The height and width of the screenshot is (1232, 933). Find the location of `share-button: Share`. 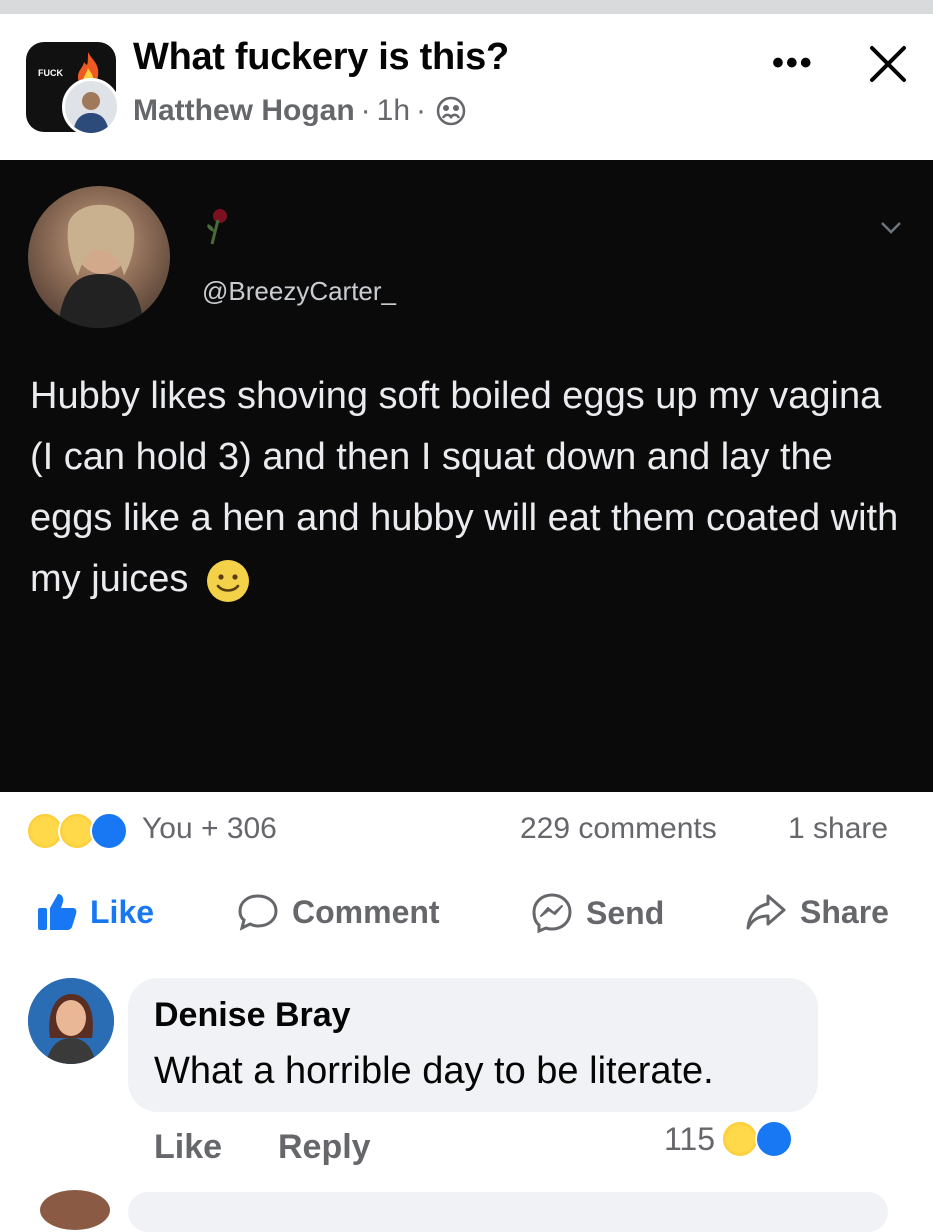

share-button: Share is located at coordinates (816, 912).